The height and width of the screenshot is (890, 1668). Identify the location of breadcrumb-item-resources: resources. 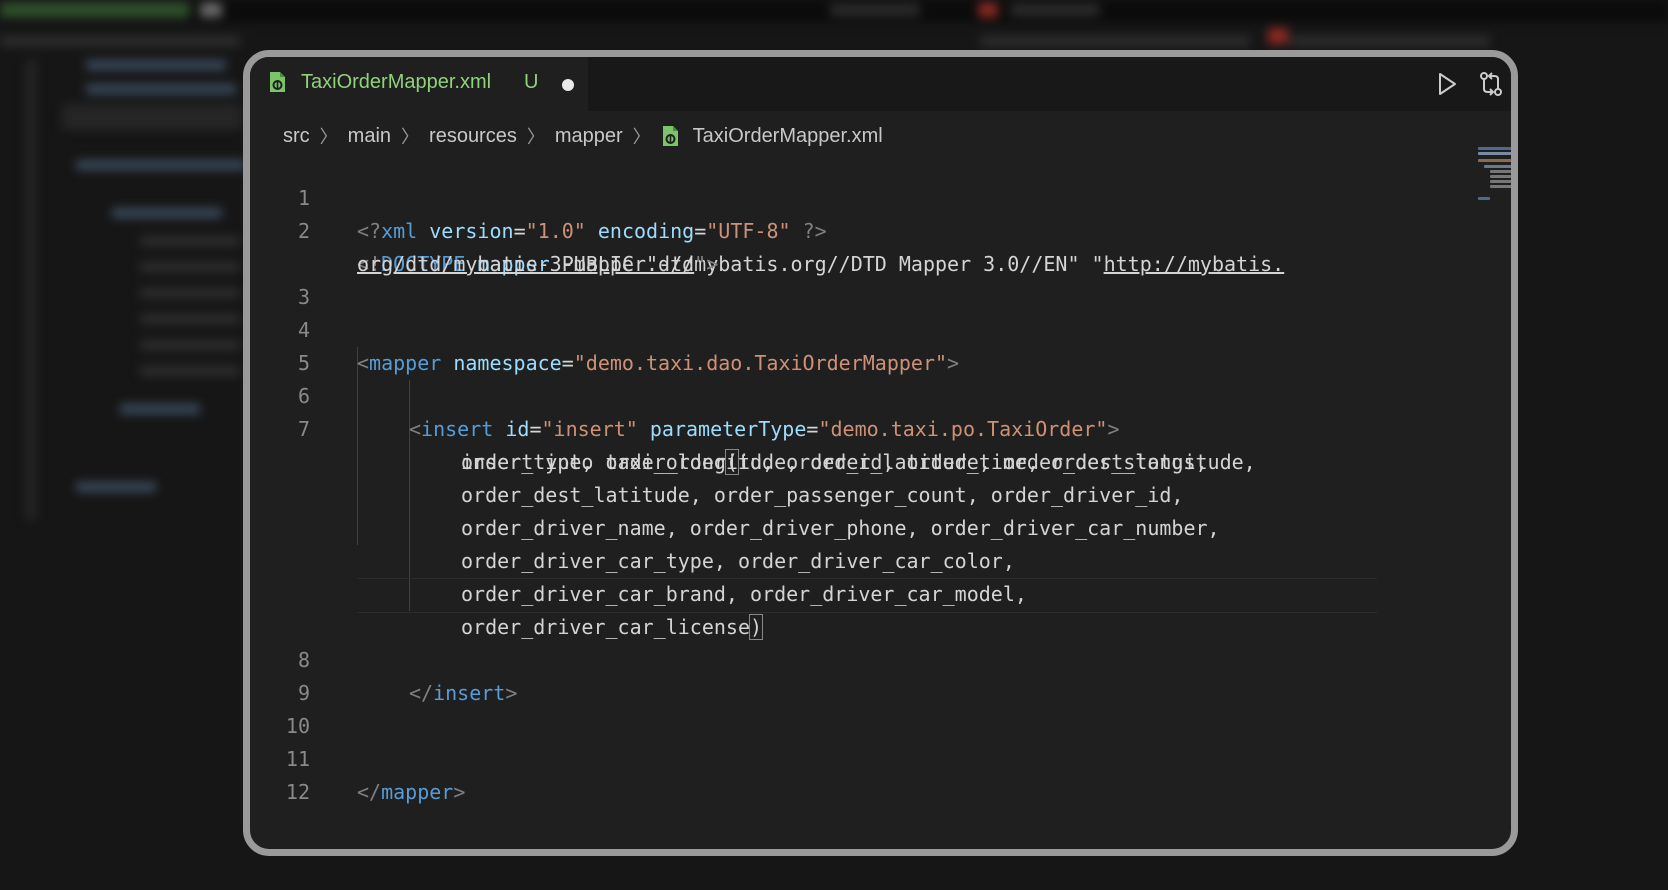
(473, 136).